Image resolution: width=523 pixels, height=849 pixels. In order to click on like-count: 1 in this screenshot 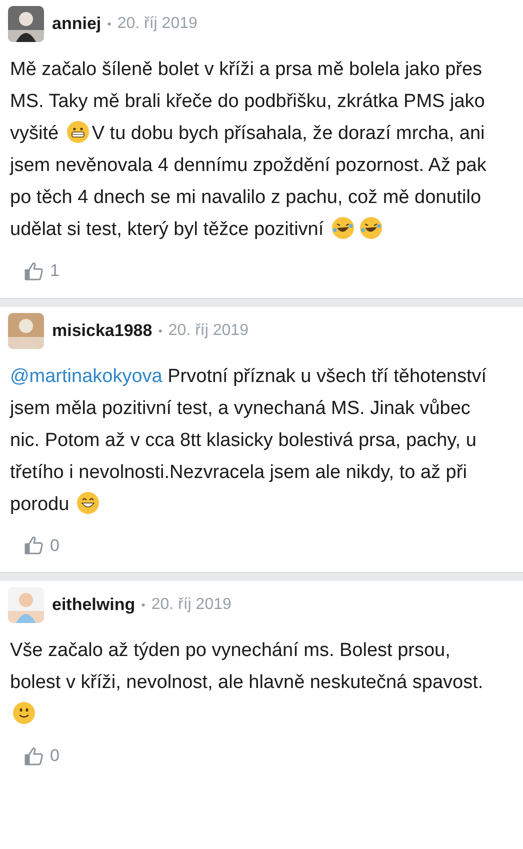, I will do `click(55, 271)`.